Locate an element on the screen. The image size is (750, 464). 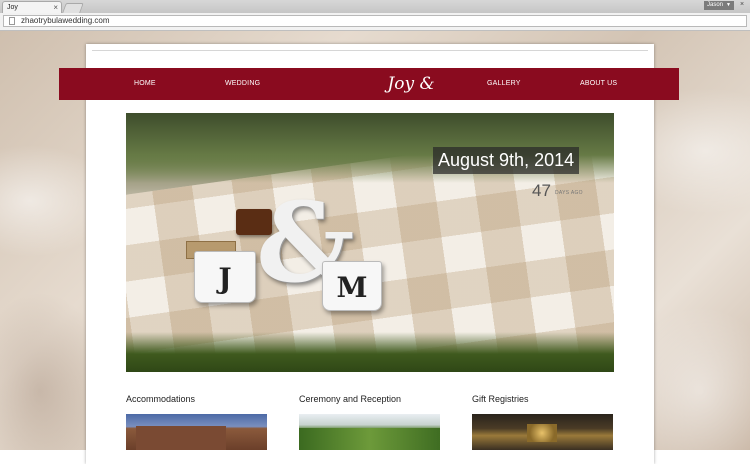
nav-about-link: ABOUT US is located at coordinates (598, 84).